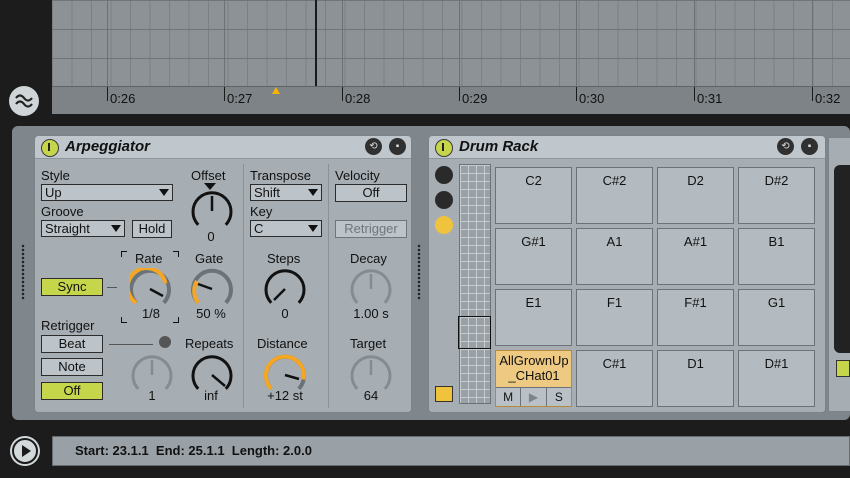 This screenshot has width=850, height=478. Describe the element at coordinates (286, 192) in the screenshot. I see `transpose-dropdown: Shift` at that location.